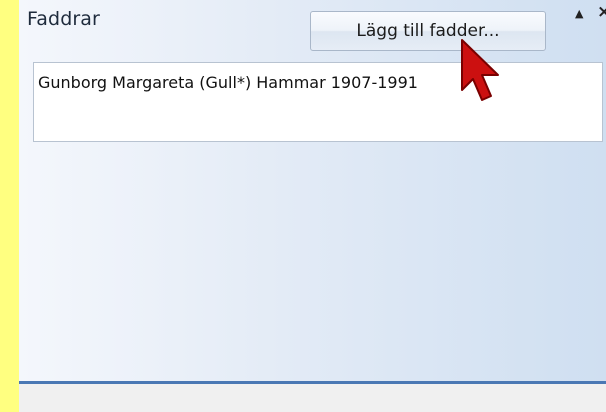  What do you see at coordinates (312, 398) in the screenshot?
I see `footer-strip` at bounding box center [312, 398].